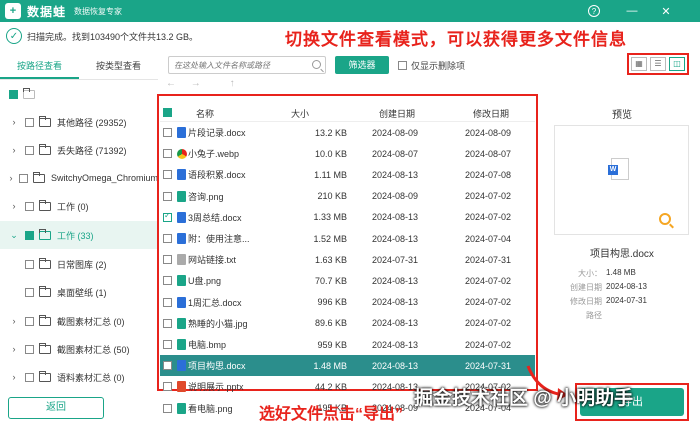 This screenshot has width=700, height=427. Describe the element at coordinates (431, 65) in the screenshot. I see `show-deleted-only-toggle: 仅显示删除项` at that location.